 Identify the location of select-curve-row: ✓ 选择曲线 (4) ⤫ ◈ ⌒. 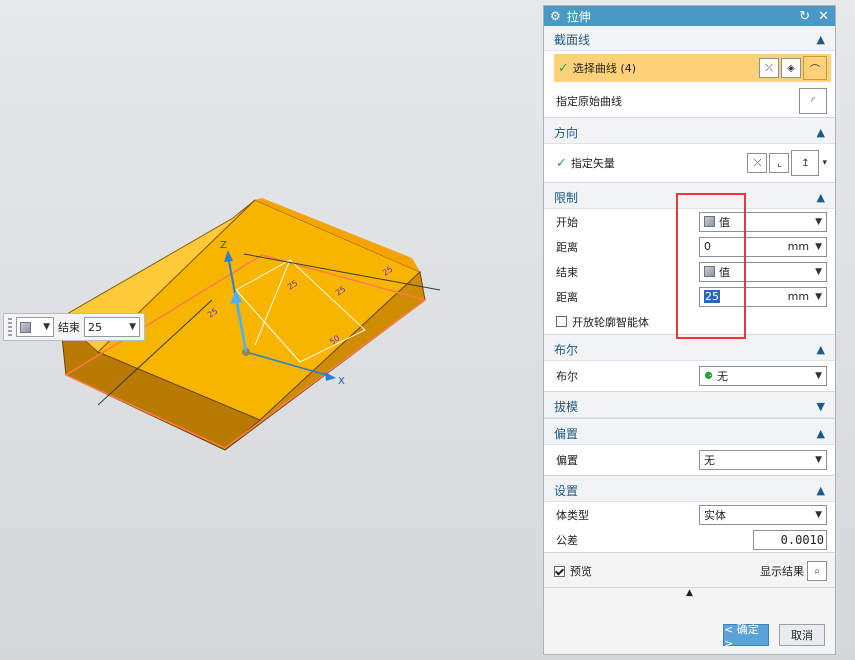
(692, 68).